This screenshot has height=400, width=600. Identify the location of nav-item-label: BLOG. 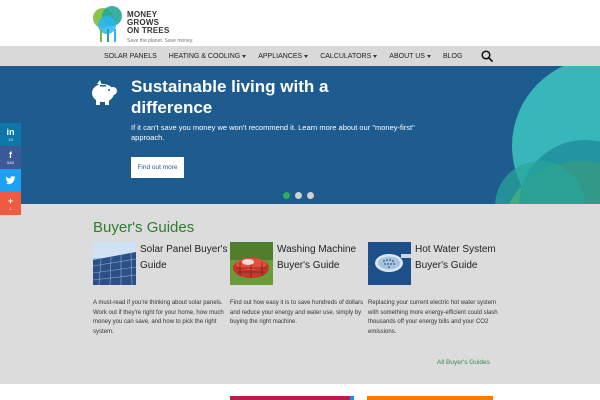
(452, 56).